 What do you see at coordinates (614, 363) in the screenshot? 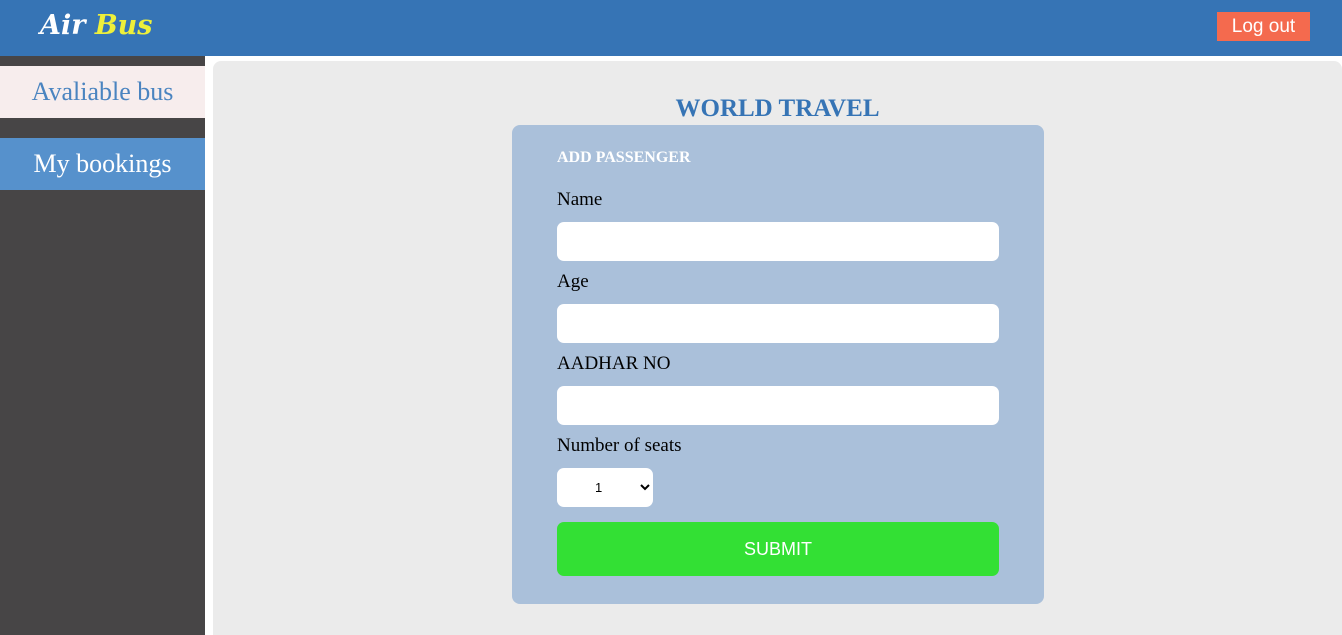
I see `aadhar-label: AADHAR NO` at bounding box center [614, 363].